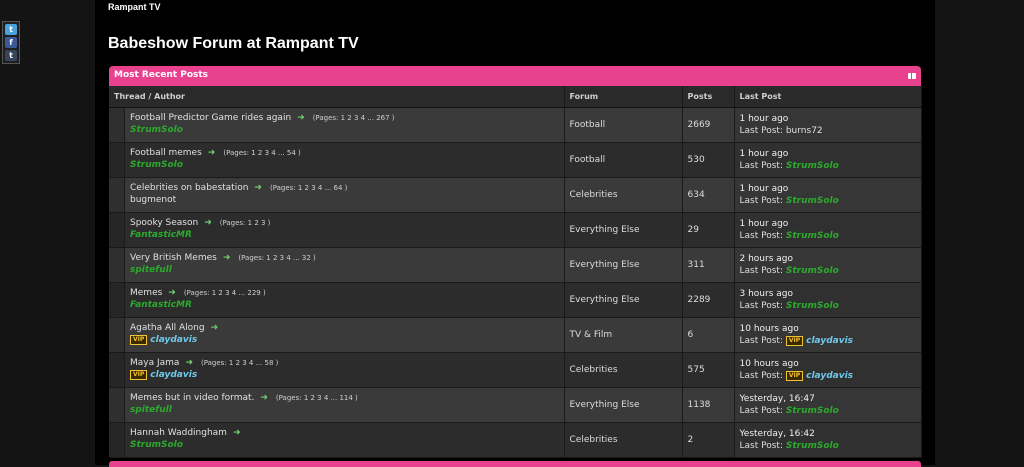 The width and height of the screenshot is (1024, 467). I want to click on last-post-time-link: Yesterday, 16:47, so click(828, 399).